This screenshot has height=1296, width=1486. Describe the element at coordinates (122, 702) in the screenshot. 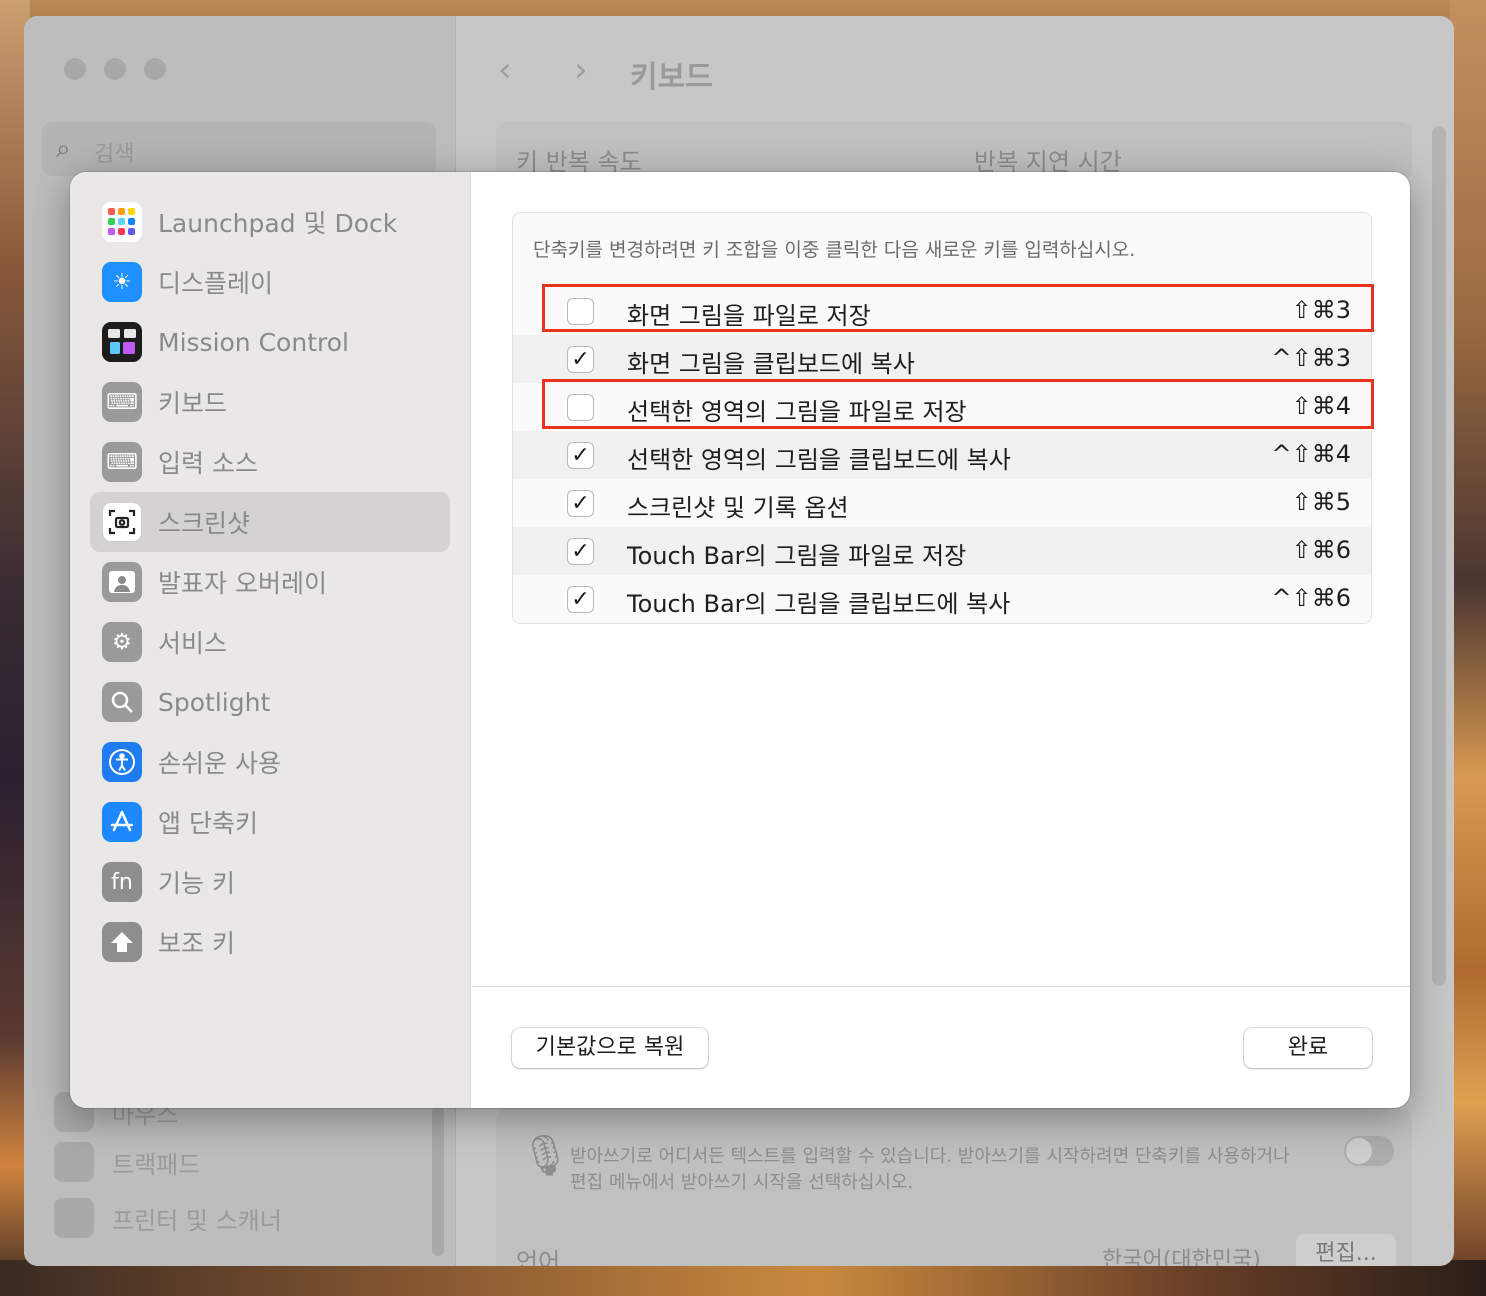

I see `magnifier-icon` at that location.